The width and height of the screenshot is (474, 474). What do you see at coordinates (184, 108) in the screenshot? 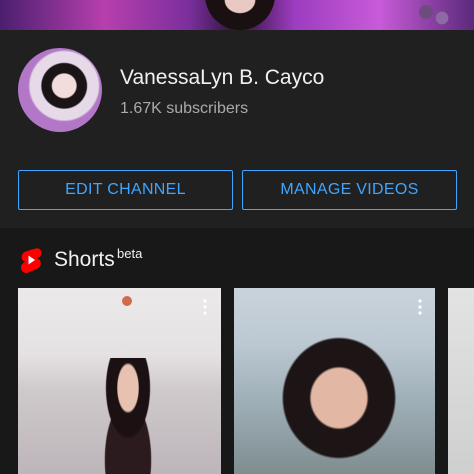
I see `subscriber-count: 1.67K subscribers` at bounding box center [184, 108].